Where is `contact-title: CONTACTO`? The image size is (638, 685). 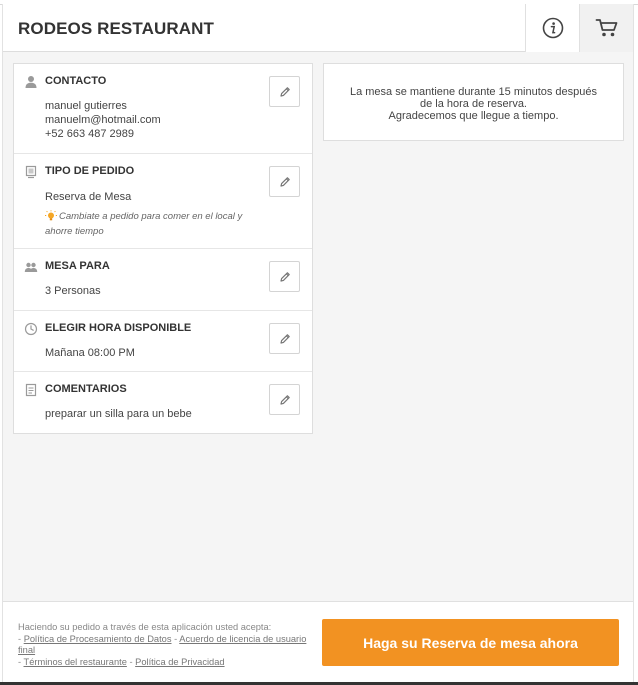
contact-title: CONTACTO is located at coordinates (76, 81).